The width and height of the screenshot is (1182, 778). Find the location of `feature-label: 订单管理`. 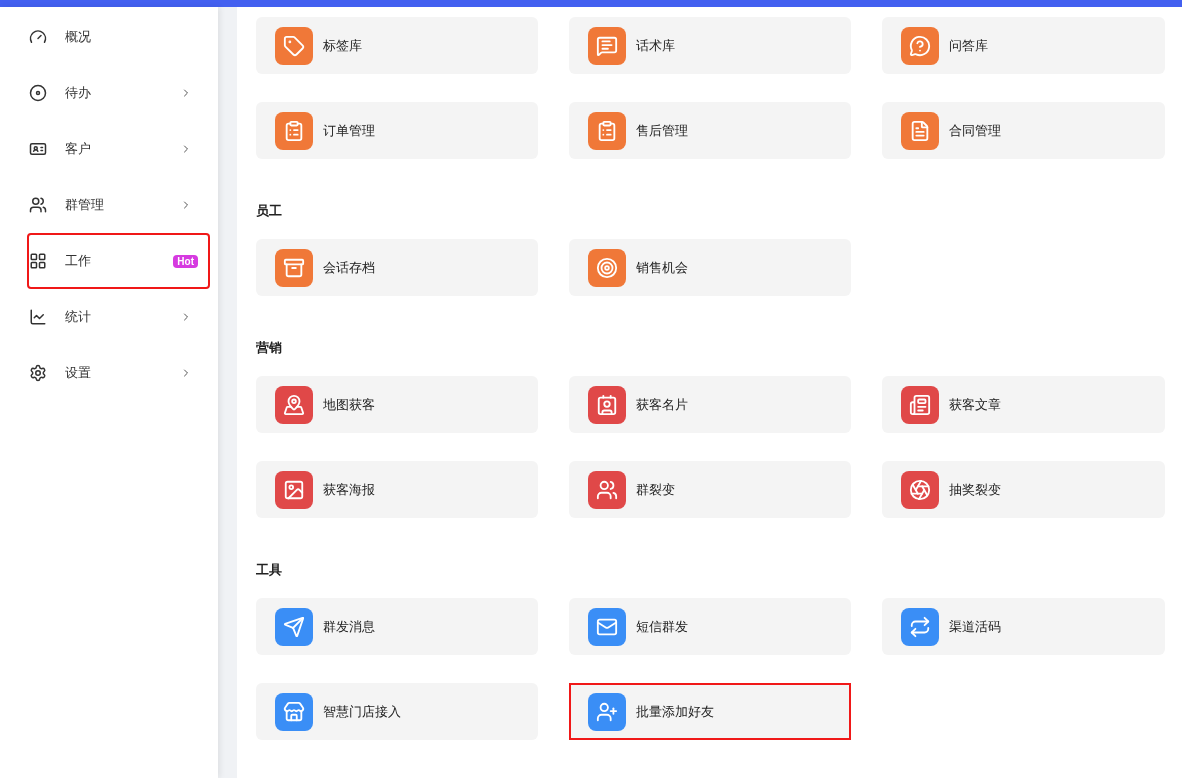

feature-label: 订单管理 is located at coordinates (349, 130).